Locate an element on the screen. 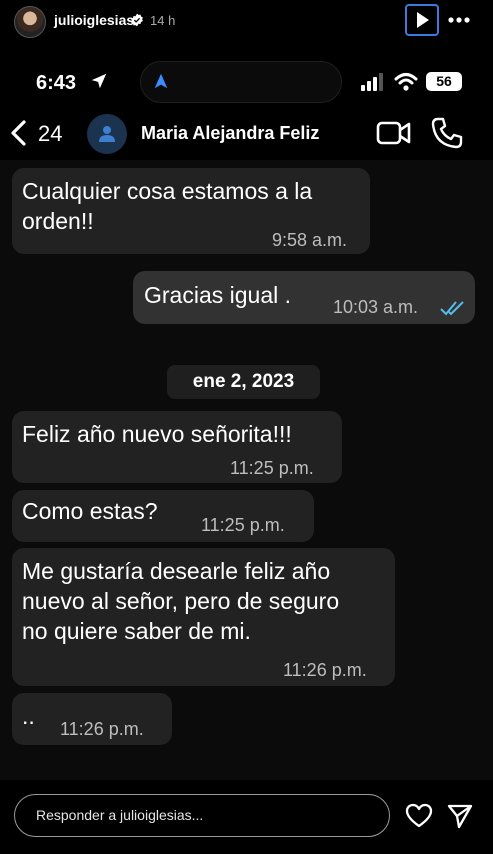  status-time: 6:43 is located at coordinates (56, 83).